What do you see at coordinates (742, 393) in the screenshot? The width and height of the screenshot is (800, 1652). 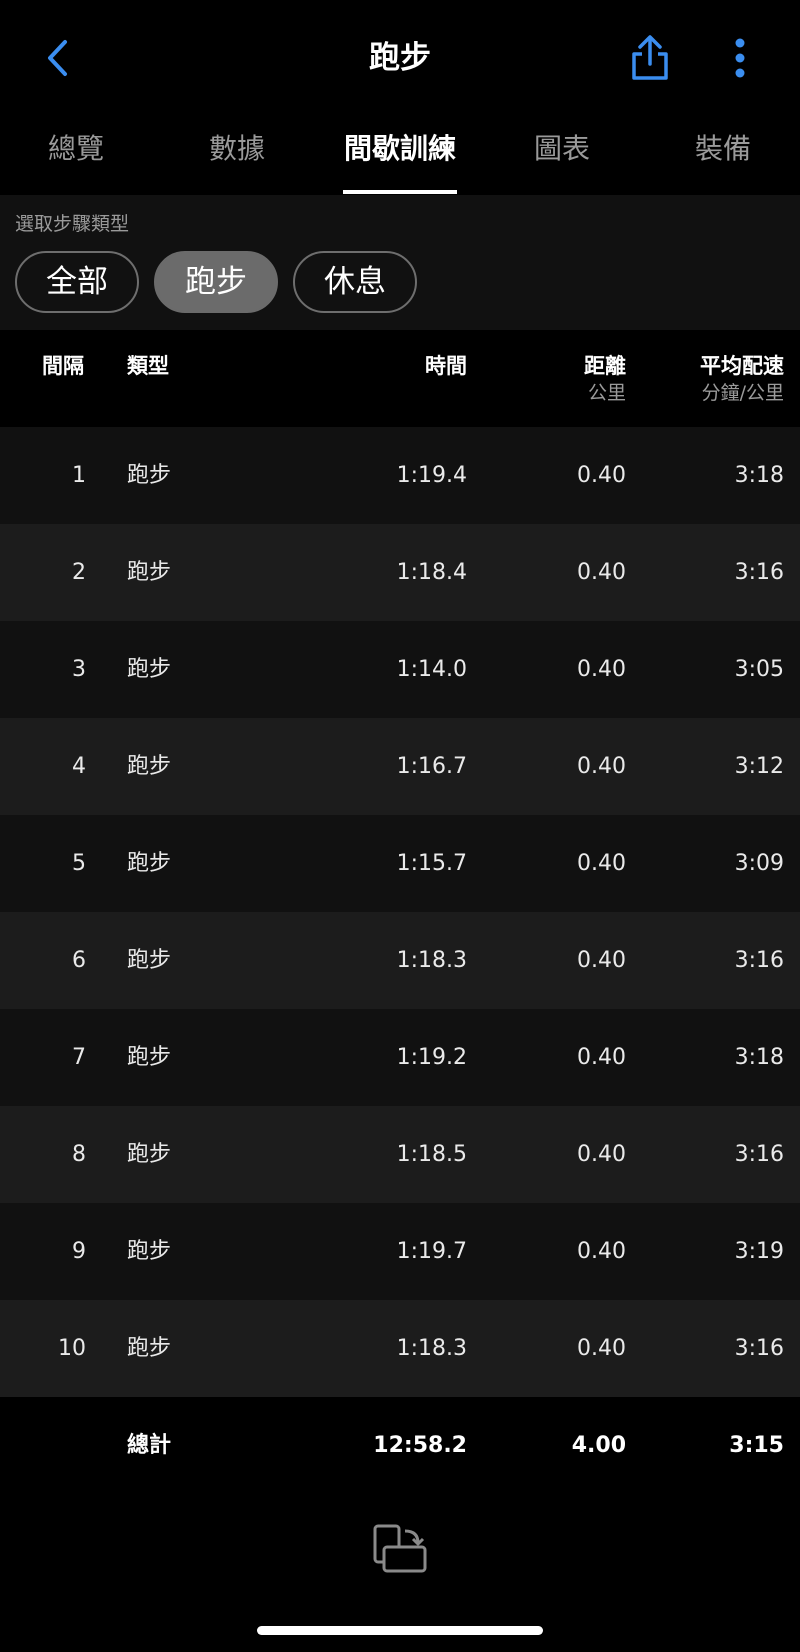 I see `header-pace-unit: 分鐘/公里` at bounding box center [742, 393].